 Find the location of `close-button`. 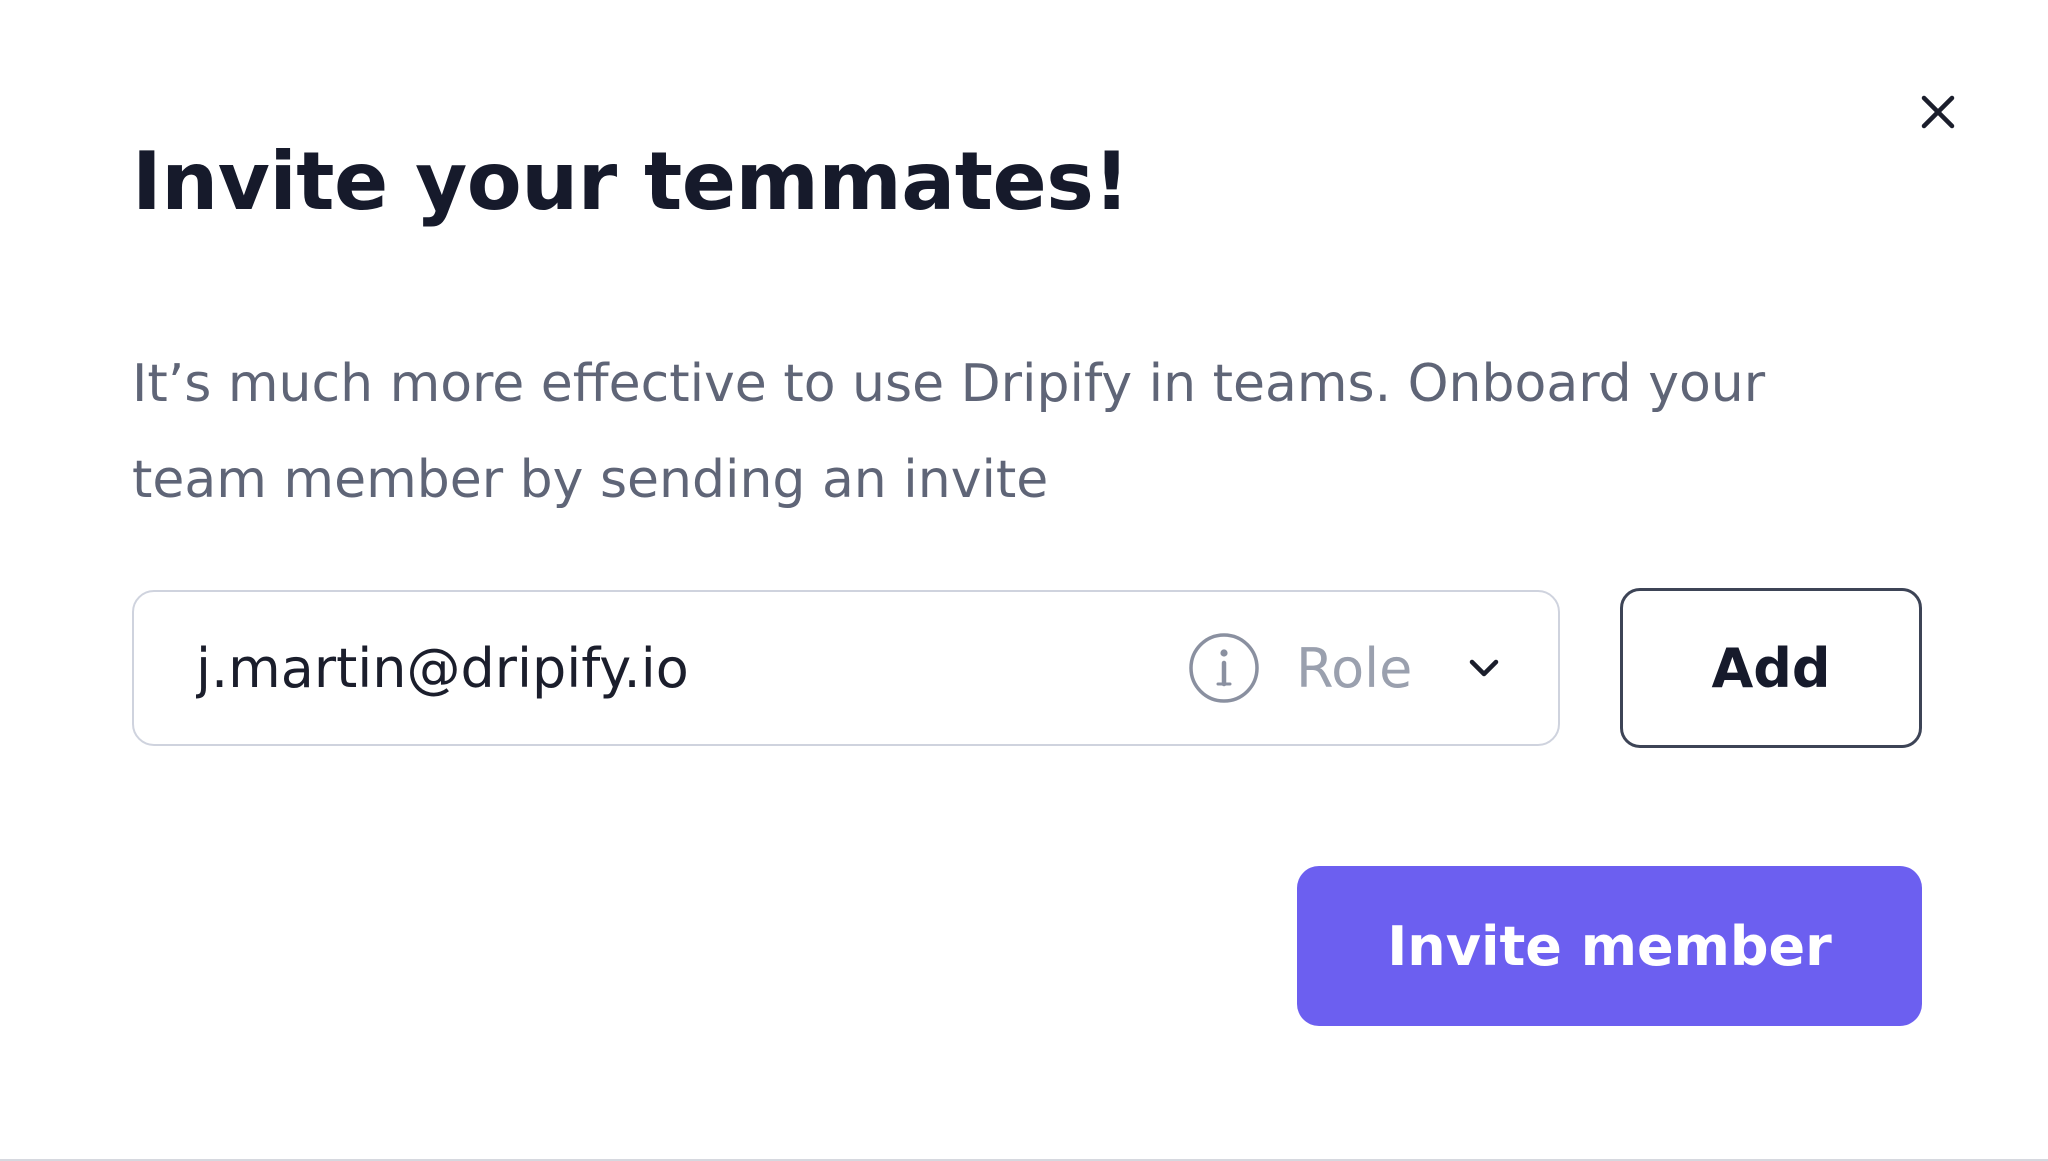

close-button is located at coordinates (1938, 112).